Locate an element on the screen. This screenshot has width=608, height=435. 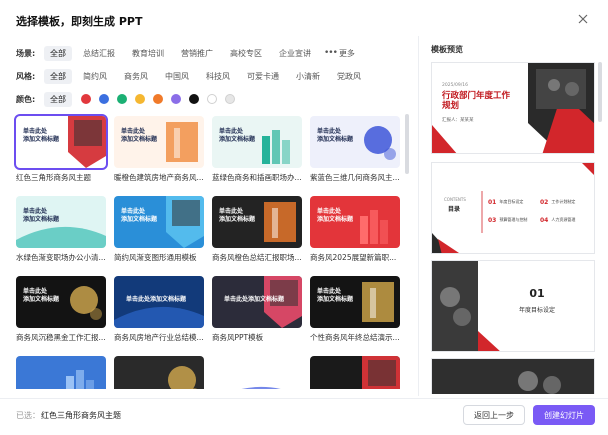
style-chip-simple: 简约风 is located at coordinates (95, 76).